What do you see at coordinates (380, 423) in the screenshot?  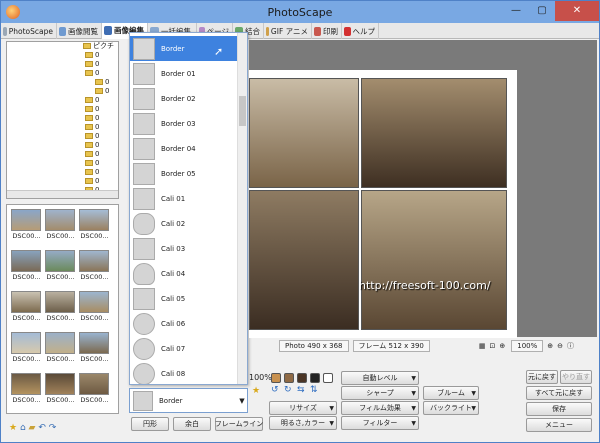 I see `filter-button: フィルター ▼` at bounding box center [380, 423].